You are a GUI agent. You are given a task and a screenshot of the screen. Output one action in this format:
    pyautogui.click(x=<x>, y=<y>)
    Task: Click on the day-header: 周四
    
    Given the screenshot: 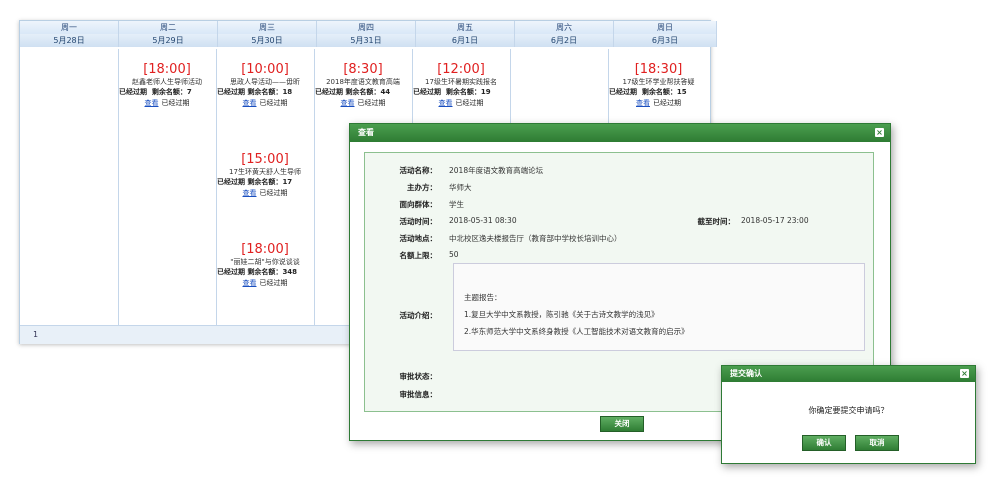 What is the action you would take?
    pyautogui.click(x=366, y=27)
    